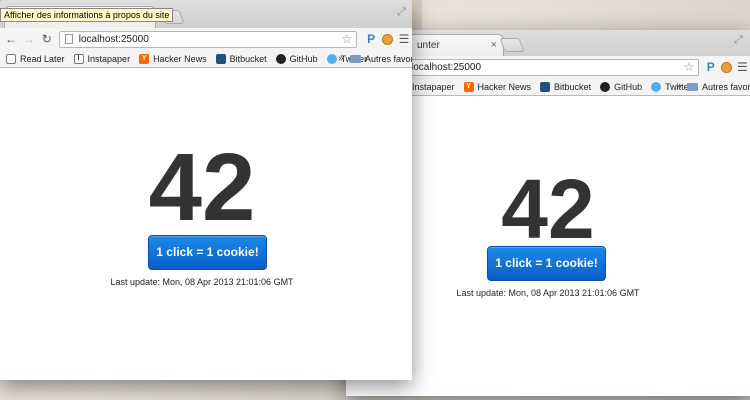  Describe the element at coordinates (78, 58) in the screenshot. I see `instapaper-icon: I` at that location.